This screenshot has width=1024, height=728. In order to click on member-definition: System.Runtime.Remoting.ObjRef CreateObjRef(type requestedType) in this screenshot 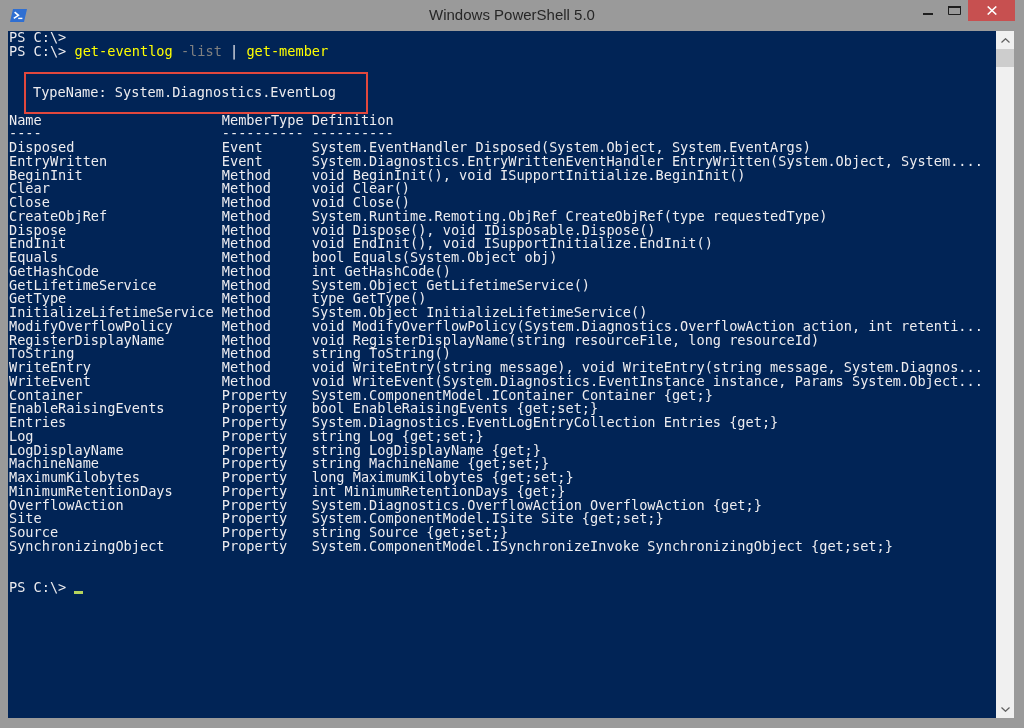, I will do `click(569, 216)`.